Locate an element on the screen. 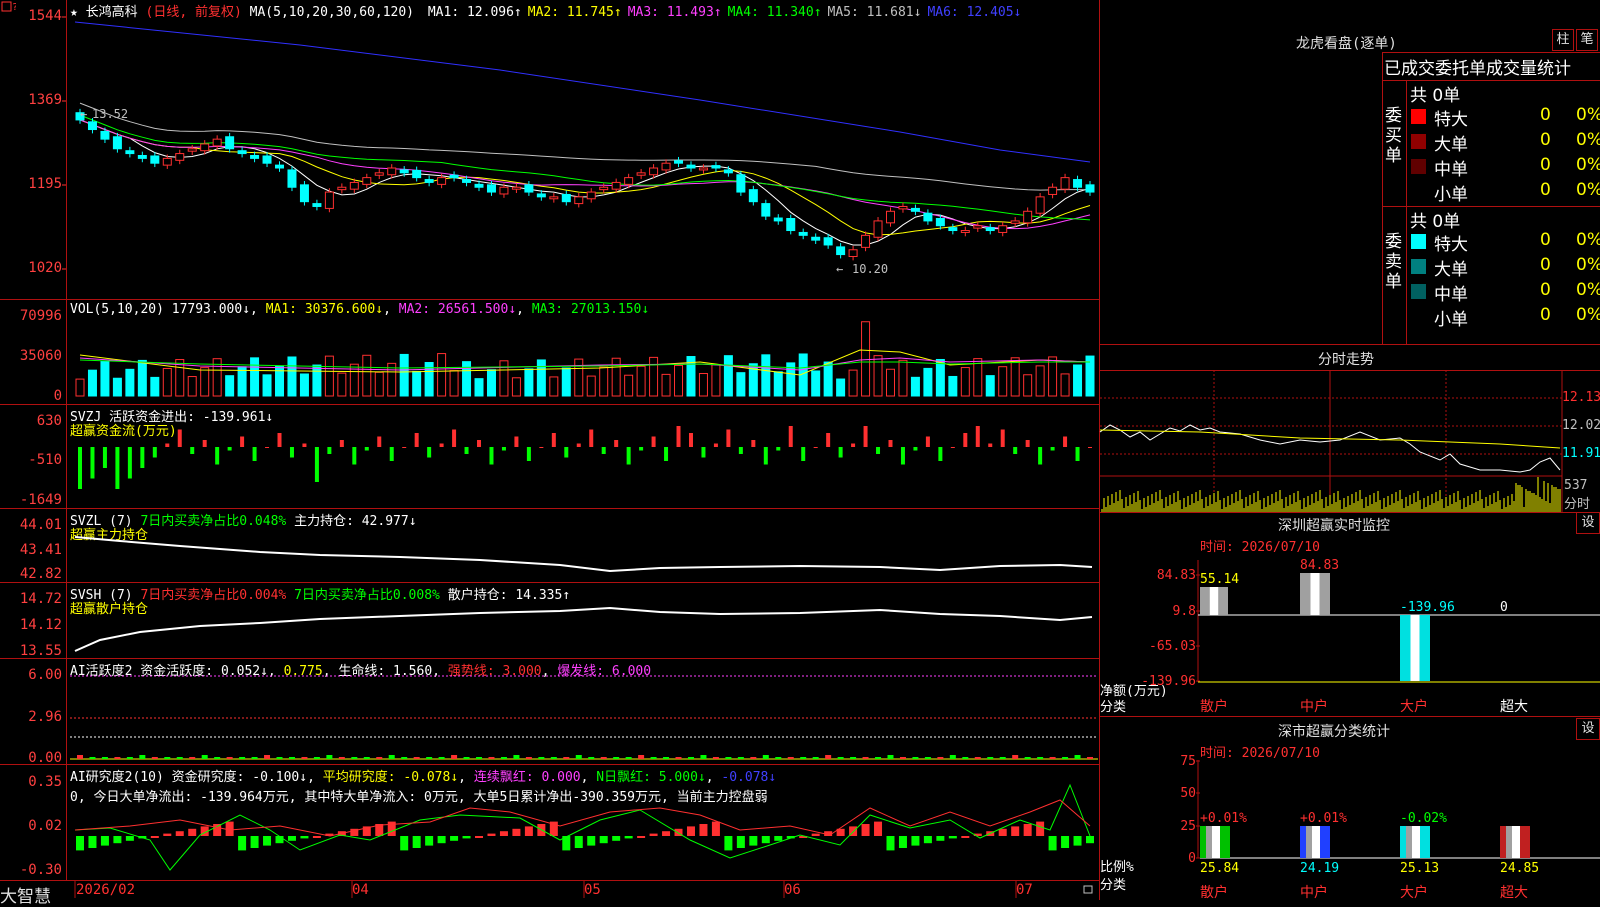  sell-row-name: 中单 is located at coordinates (1451, 295).